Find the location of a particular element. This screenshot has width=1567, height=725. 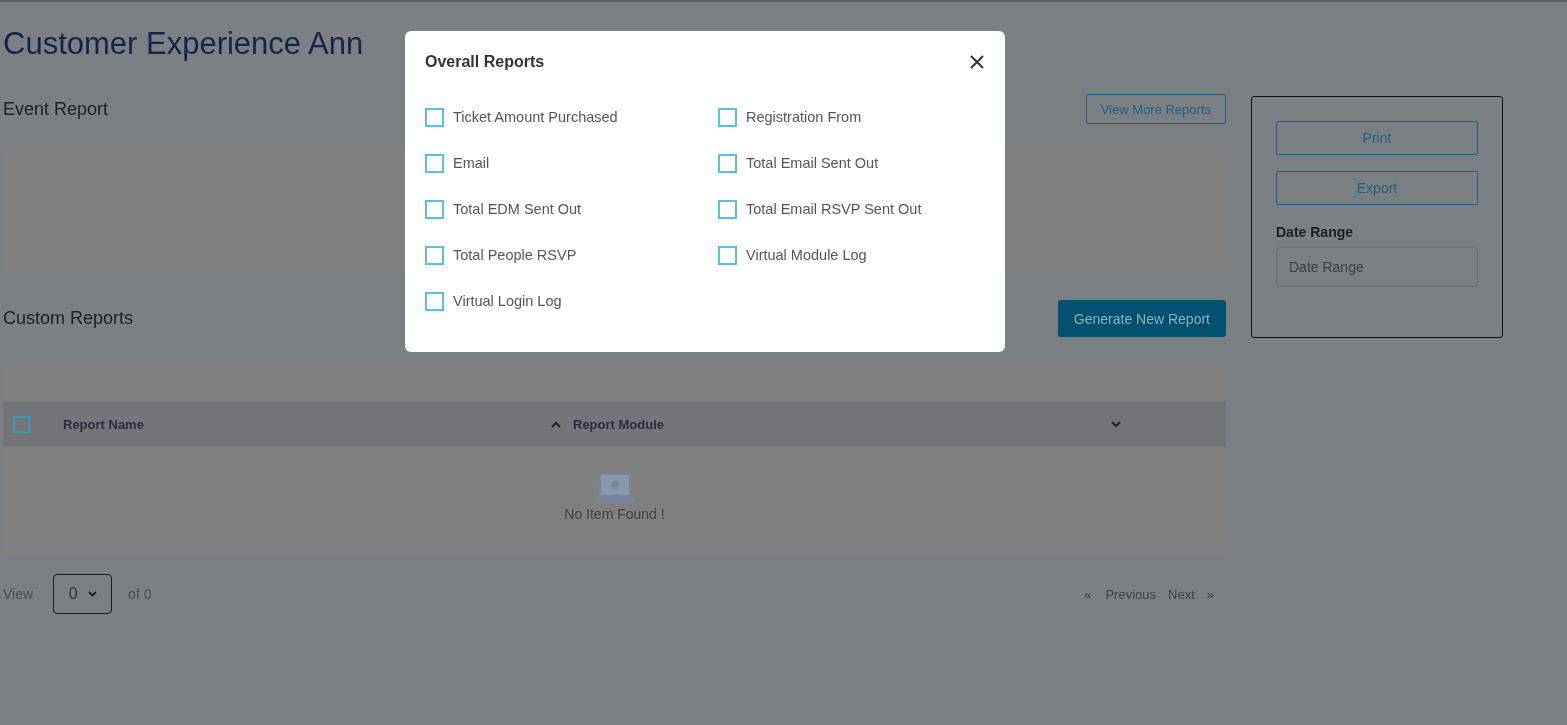

empty-message: No Item Found ! is located at coordinates (614, 514).